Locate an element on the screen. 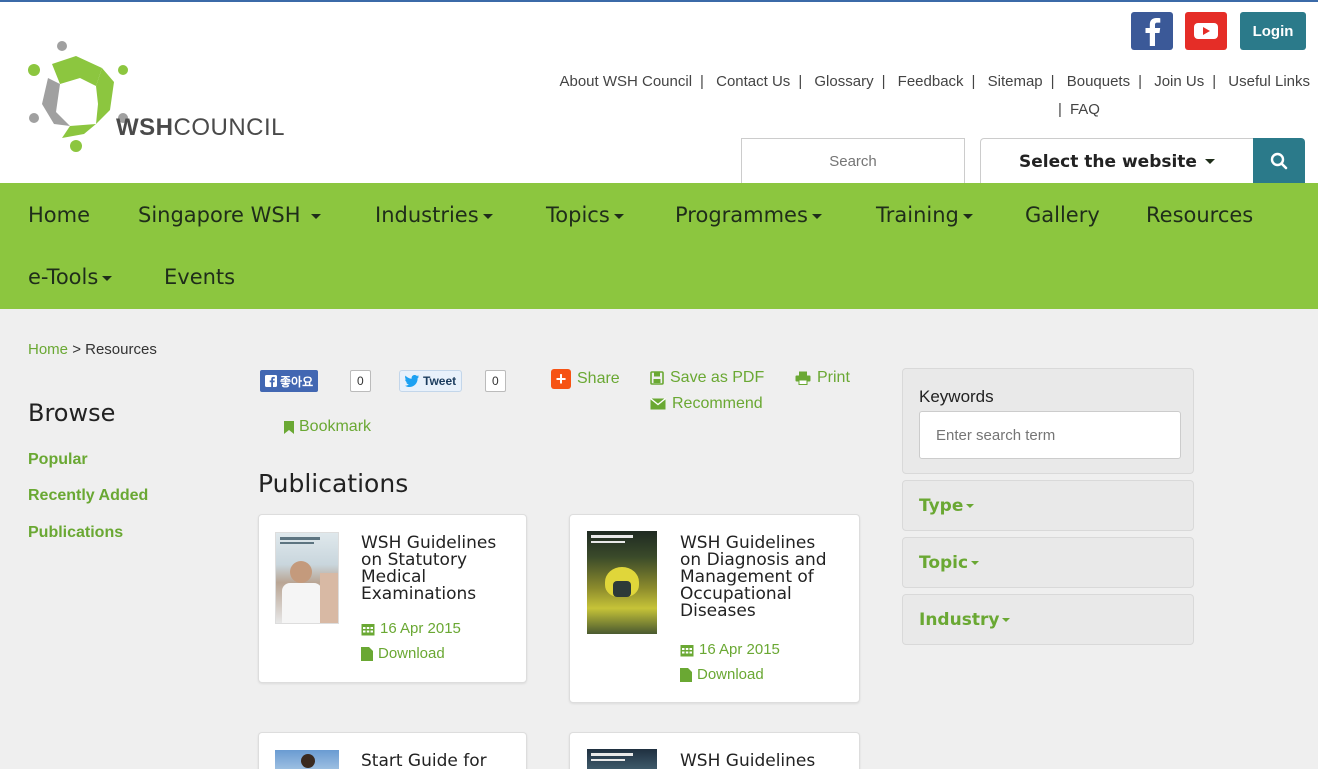  publication-card: Start Guide for is located at coordinates (392, 750).